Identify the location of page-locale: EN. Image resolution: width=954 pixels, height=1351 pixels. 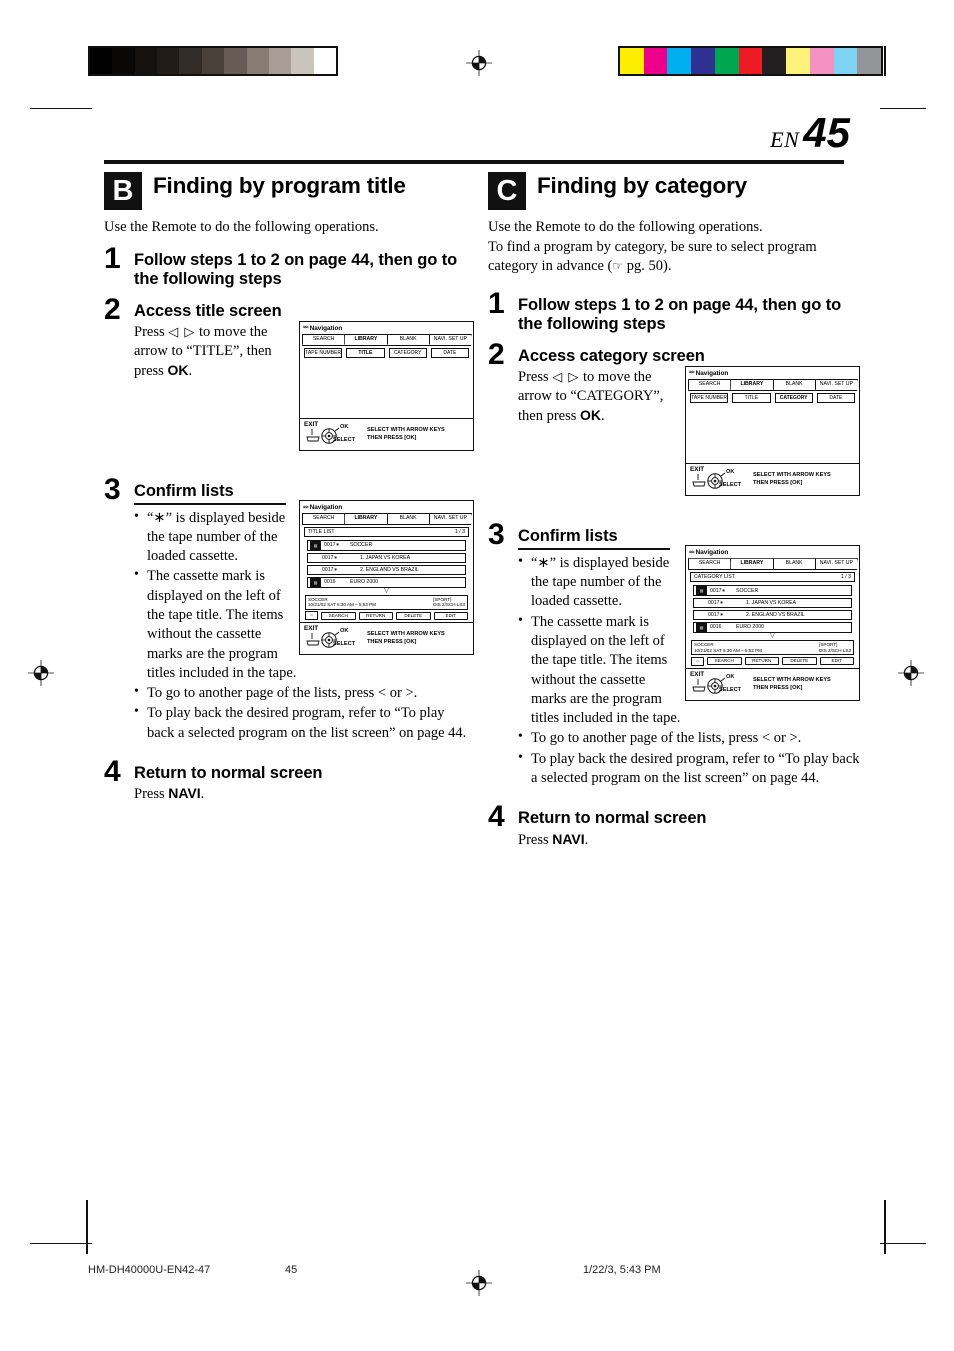
(785, 139).